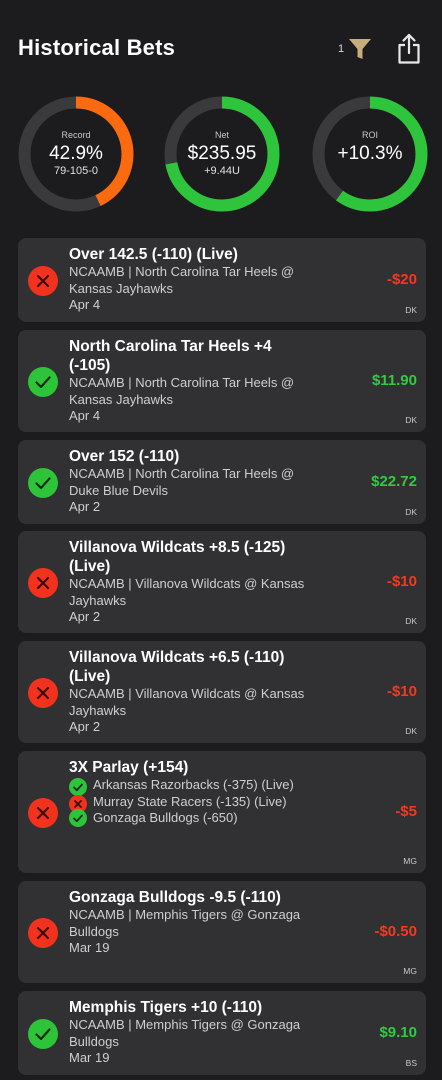 The image size is (442, 1080). What do you see at coordinates (409, 49) in the screenshot?
I see `share-icon` at bounding box center [409, 49].